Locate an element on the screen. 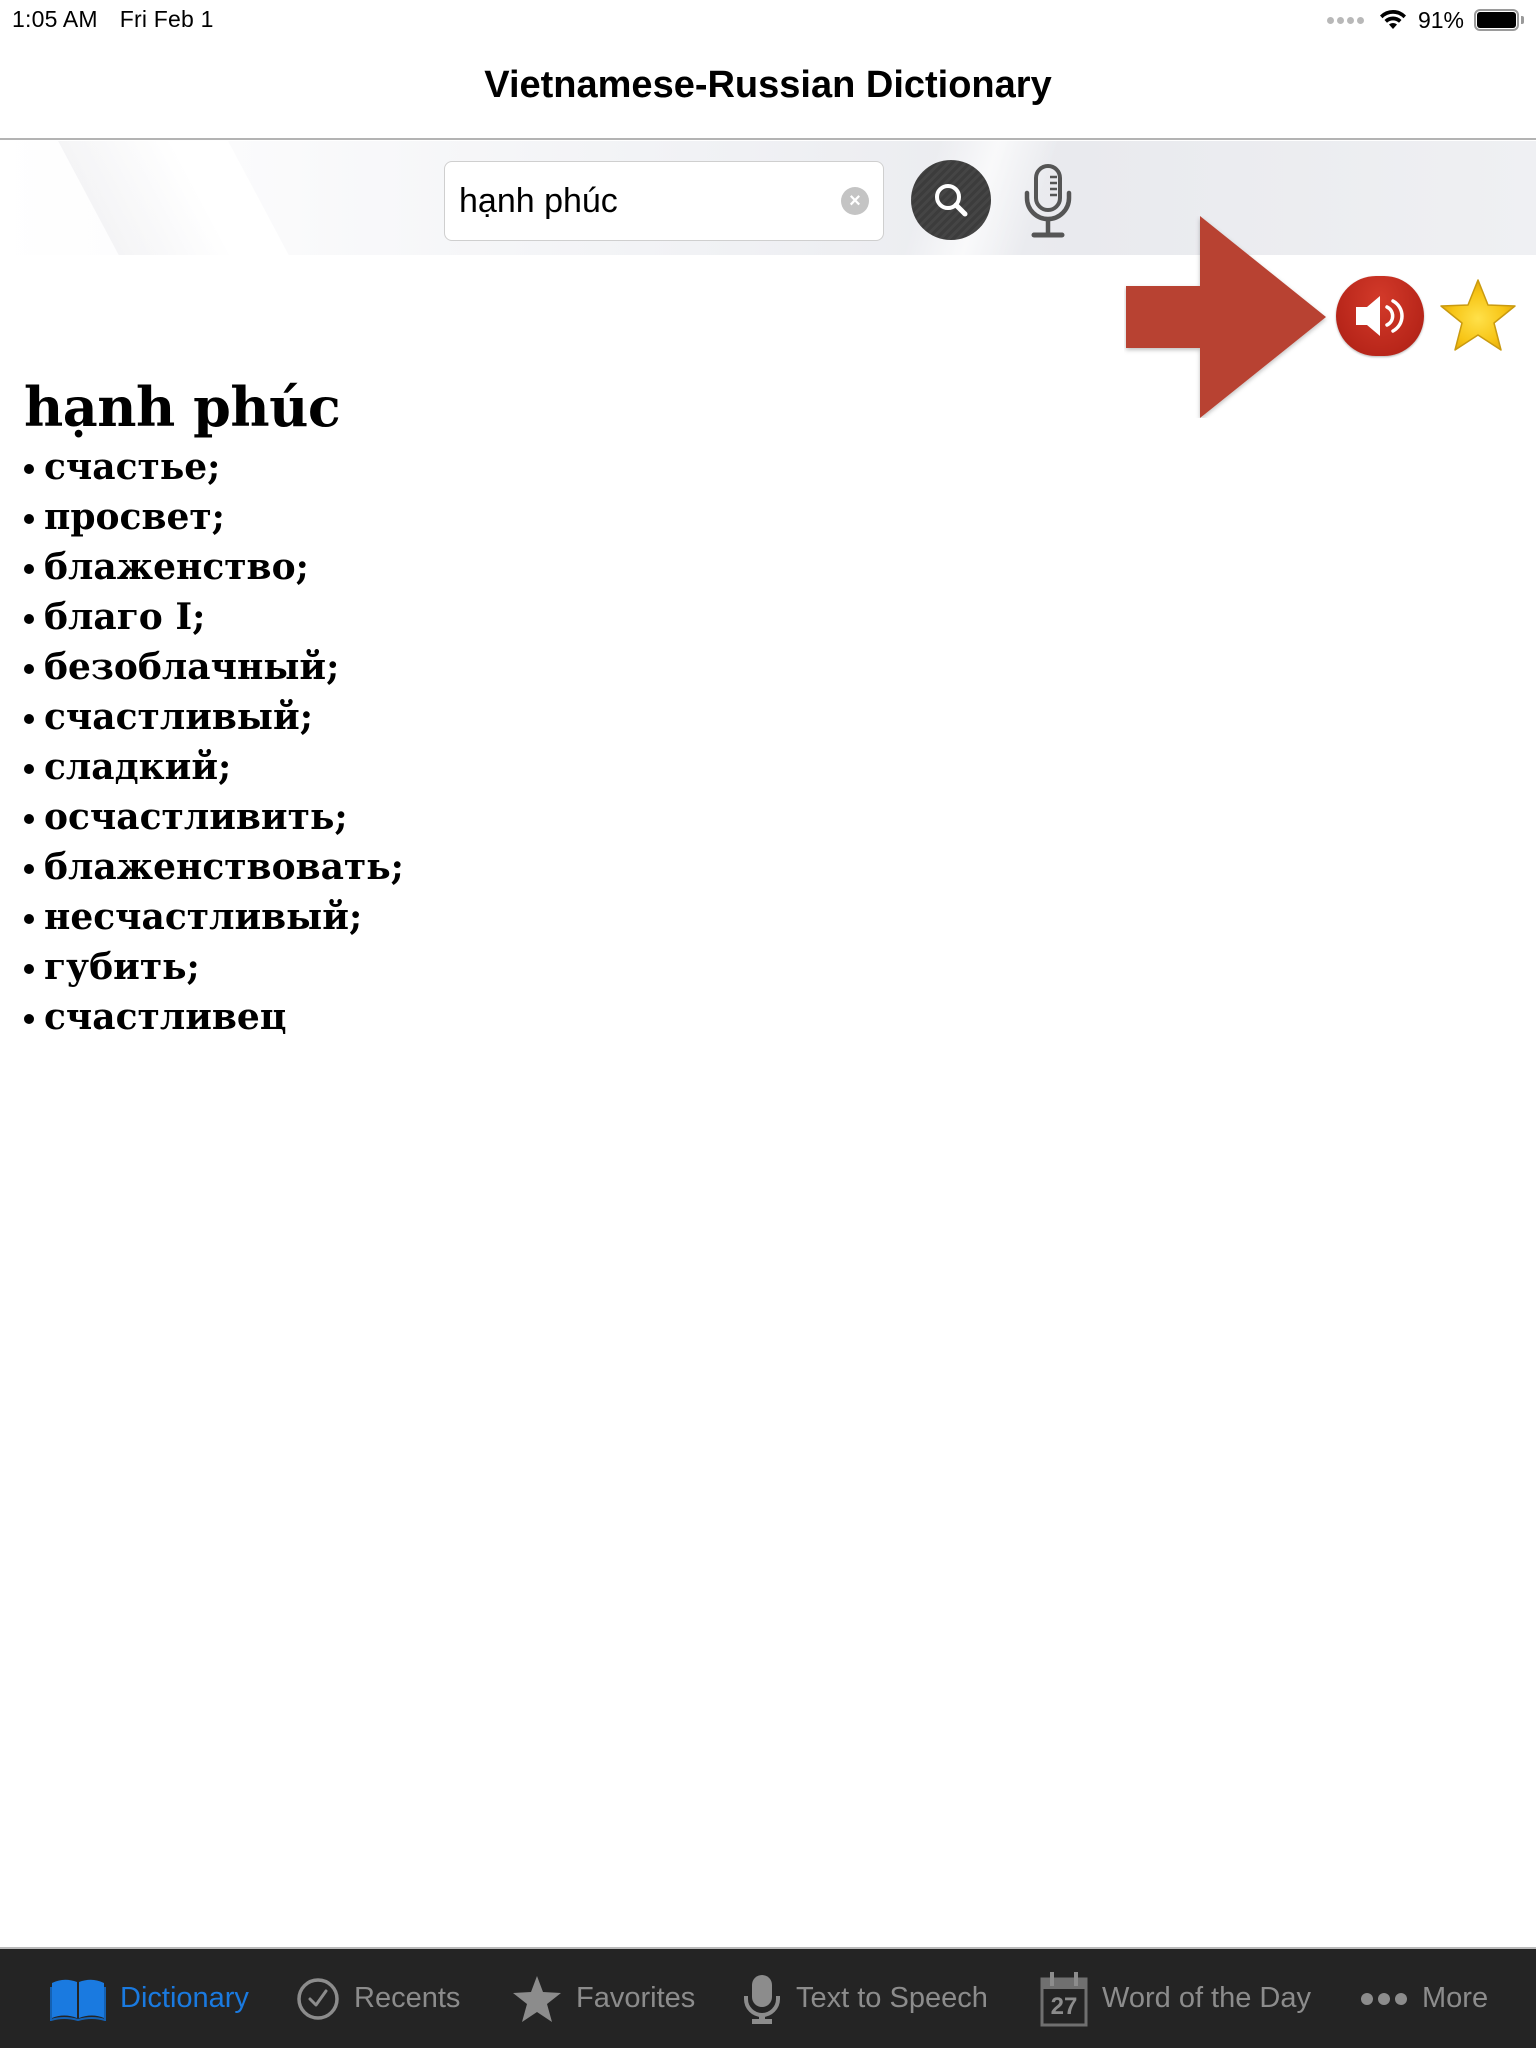 The width and height of the screenshot is (1536, 2048). translation-item: просвет; is located at coordinates (214, 517).